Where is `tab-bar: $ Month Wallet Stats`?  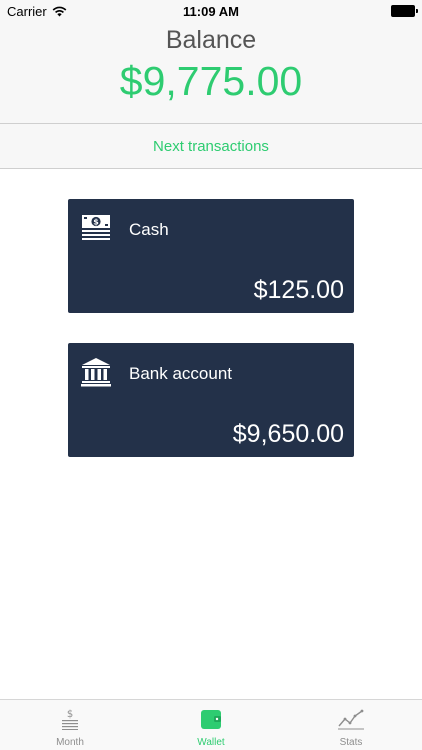
tab-bar: $ Month Wallet Stats is located at coordinates (211, 724).